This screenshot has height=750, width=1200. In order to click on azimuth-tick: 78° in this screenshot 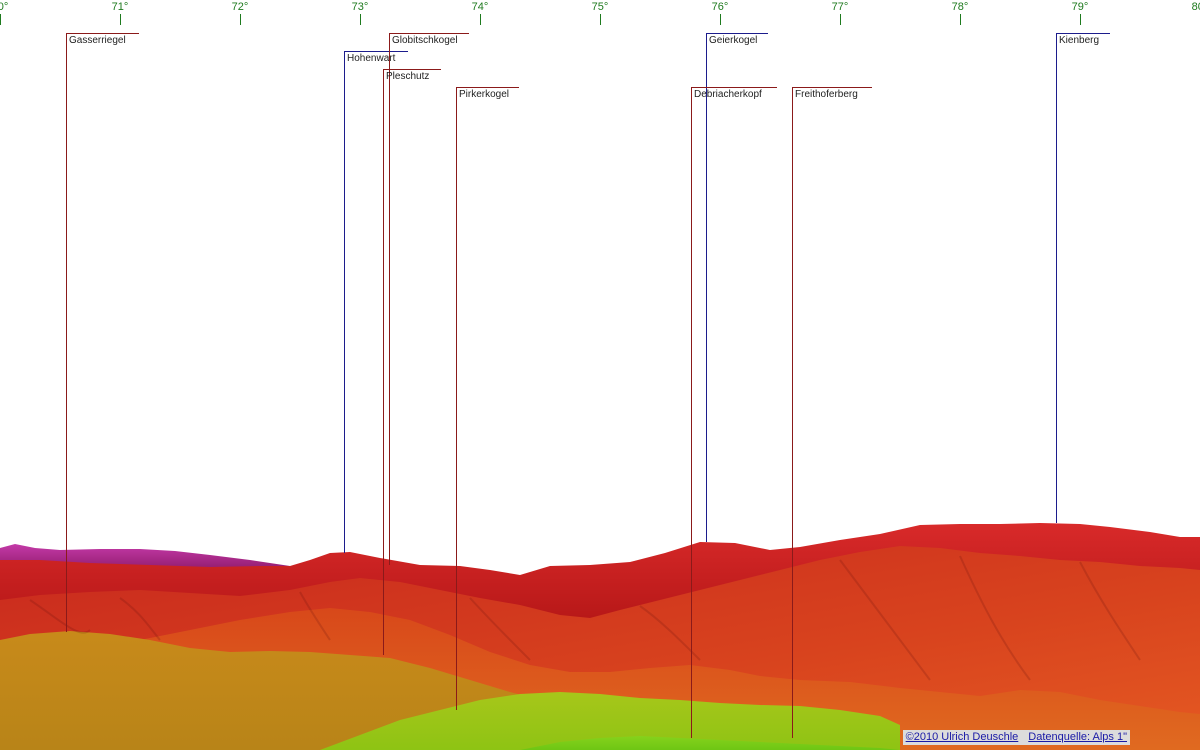, I will do `click(960, 12)`.